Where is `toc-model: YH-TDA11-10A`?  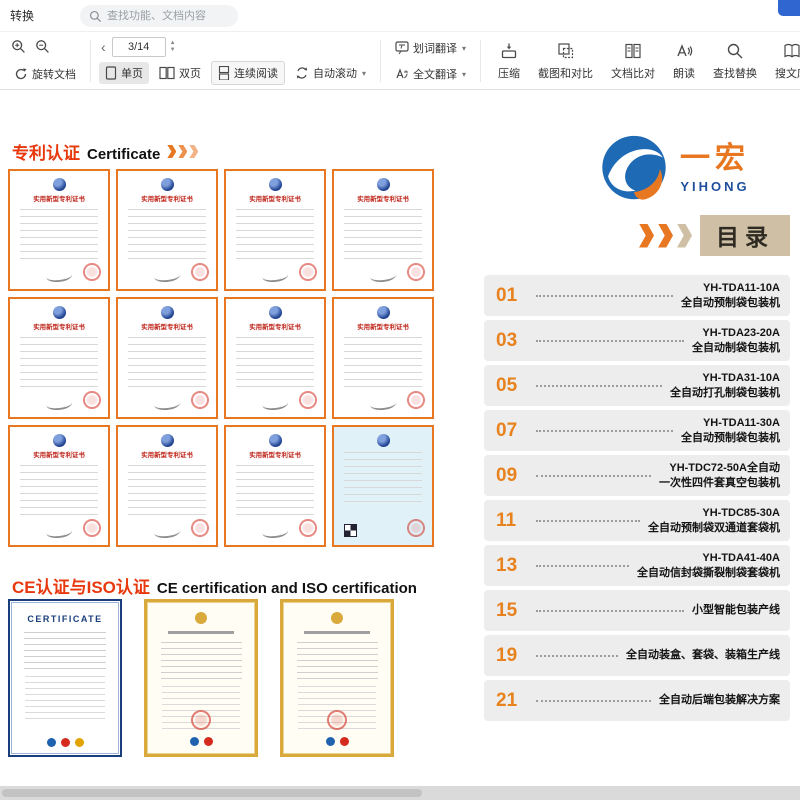
toc-model: YH-TDA11-10A is located at coordinates (741, 288).